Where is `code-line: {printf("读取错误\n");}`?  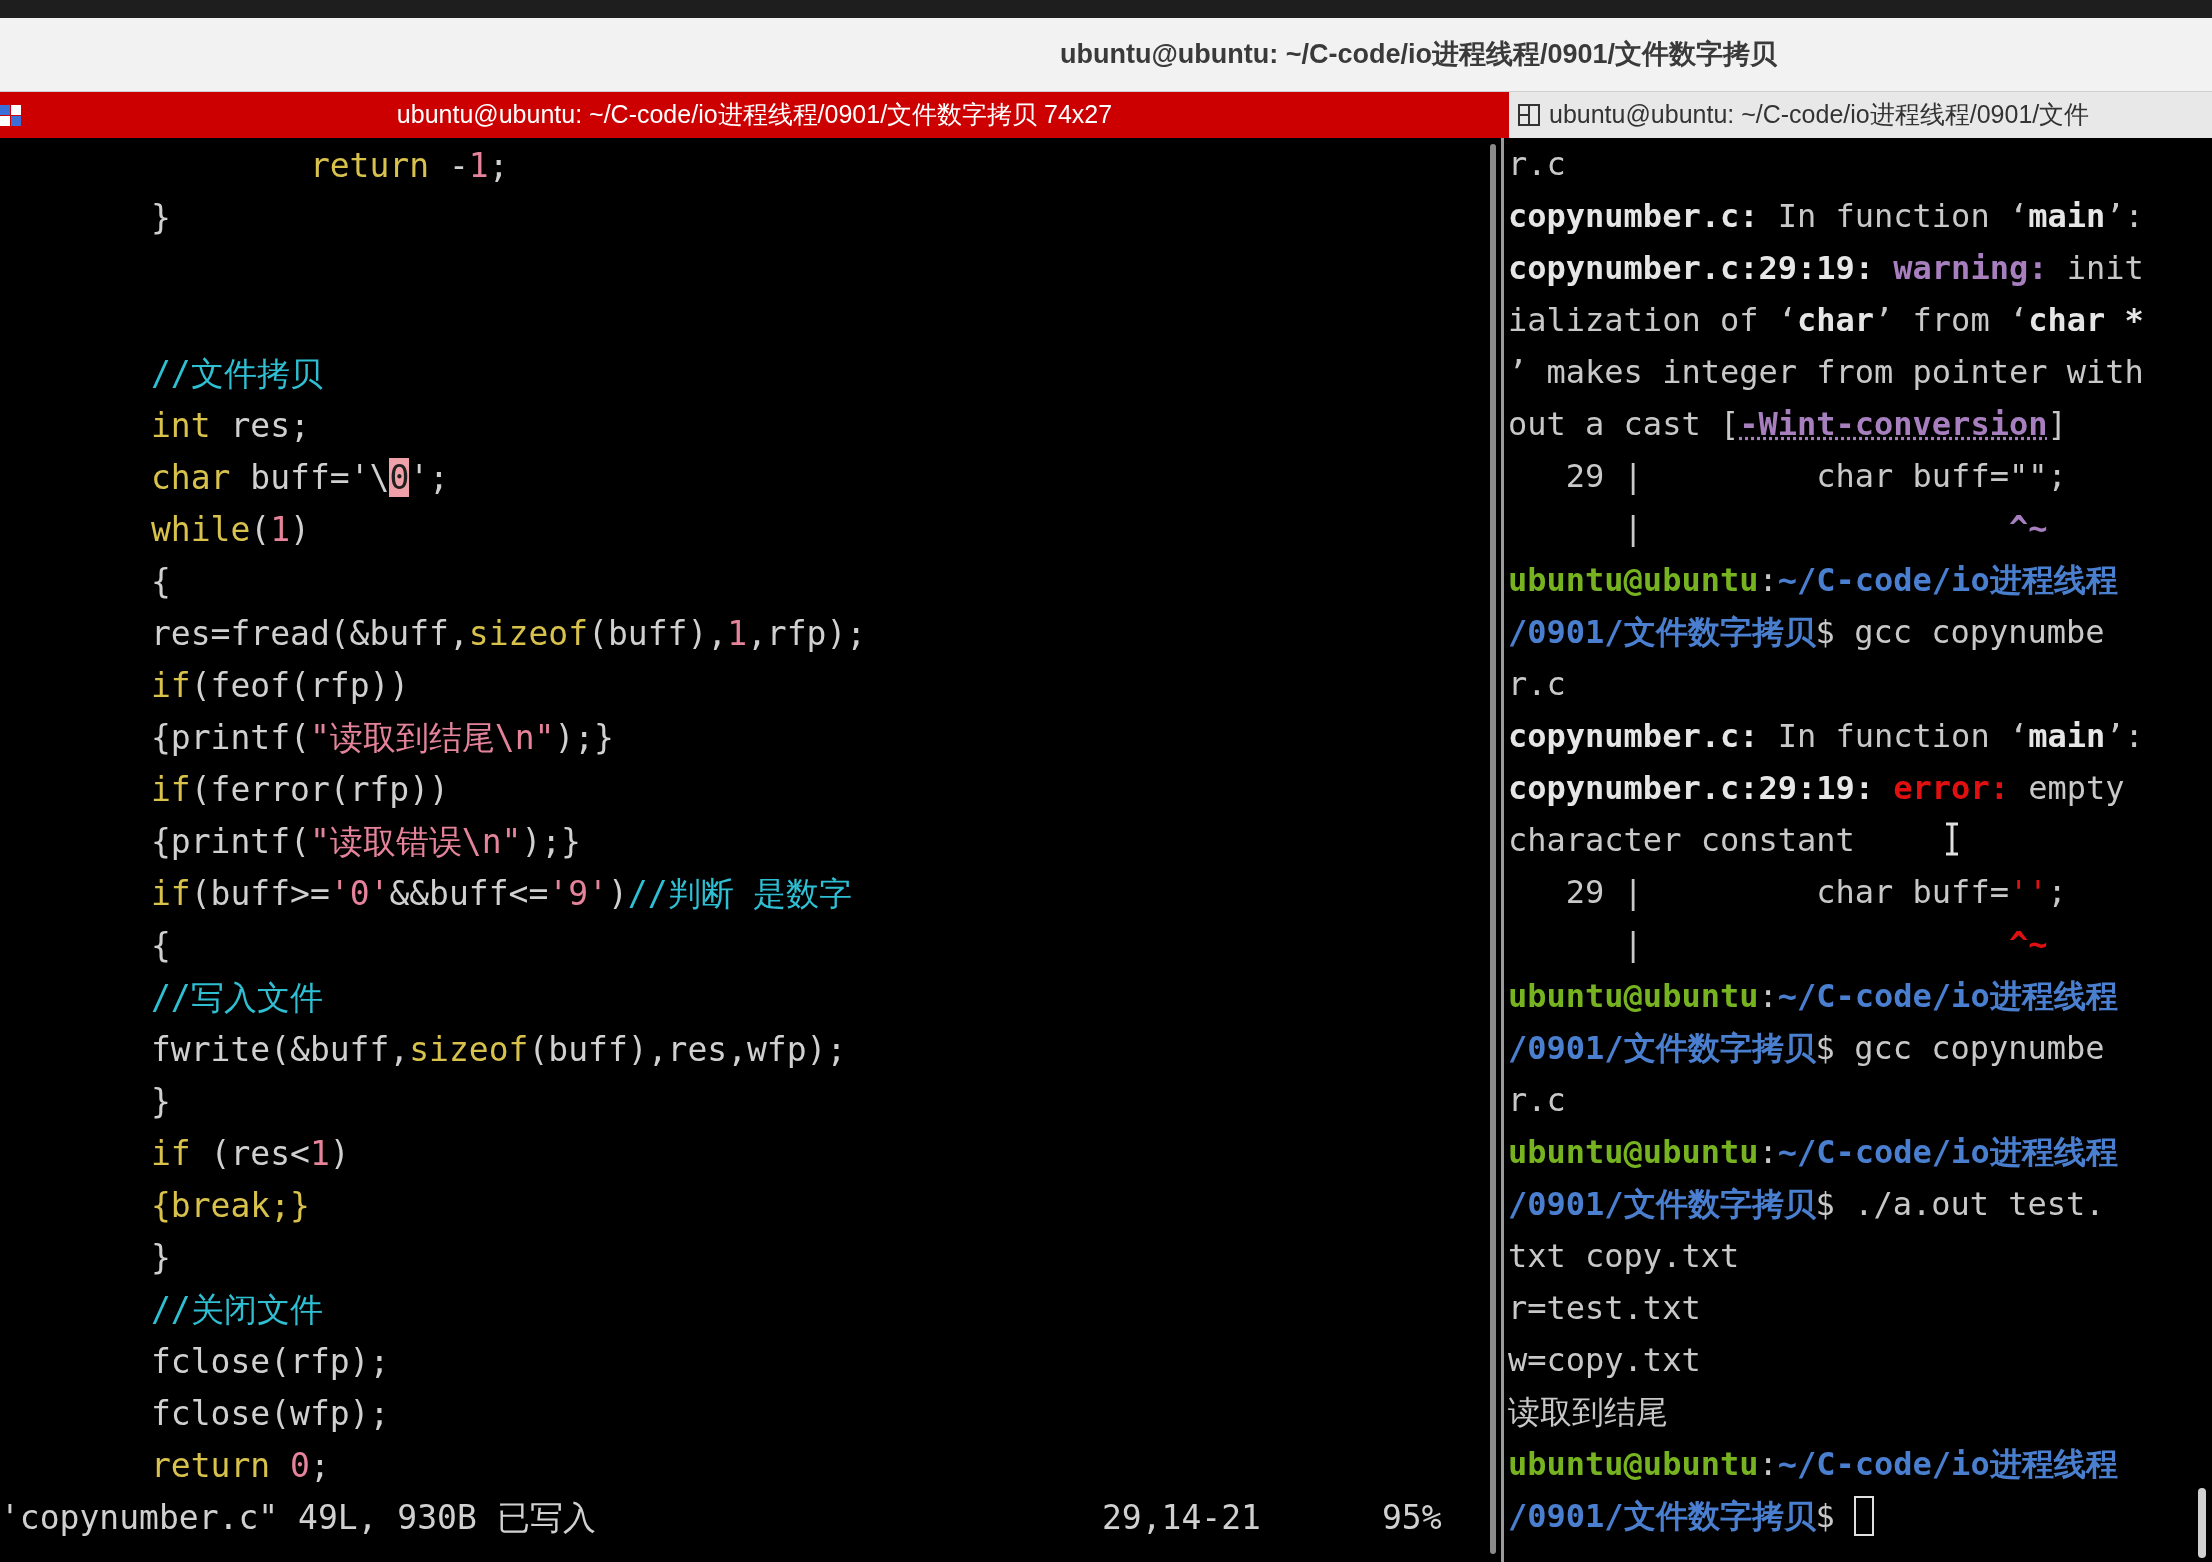
code-line: {printf("读取错误\n");} is located at coordinates (365, 842).